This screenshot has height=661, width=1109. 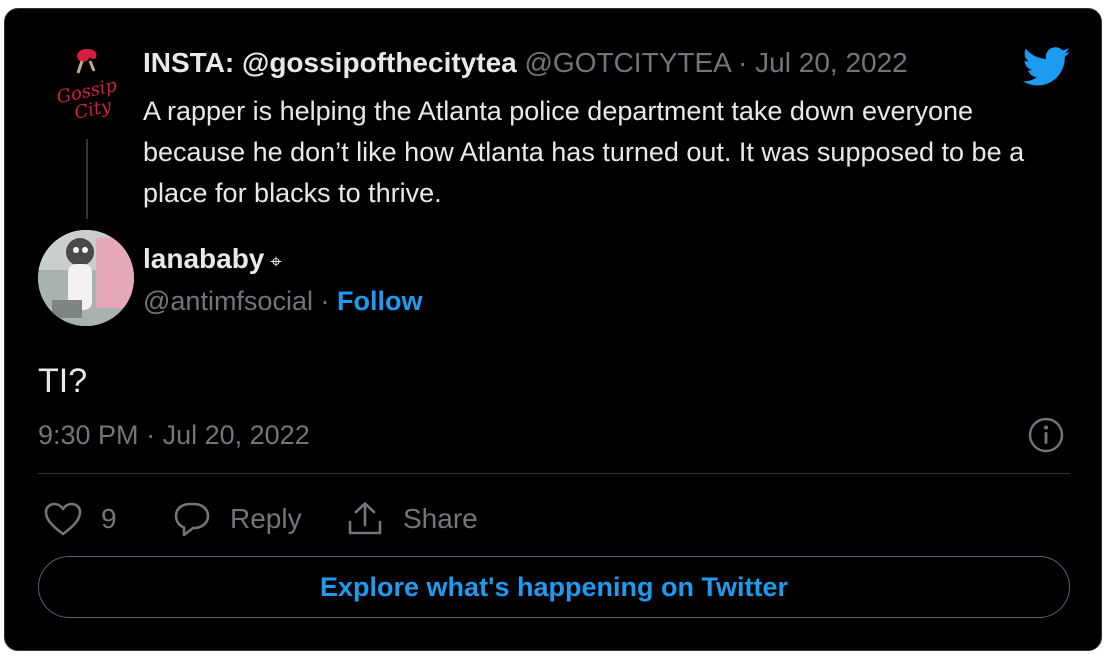 I want to click on thread-connector-line, so click(x=87, y=179).